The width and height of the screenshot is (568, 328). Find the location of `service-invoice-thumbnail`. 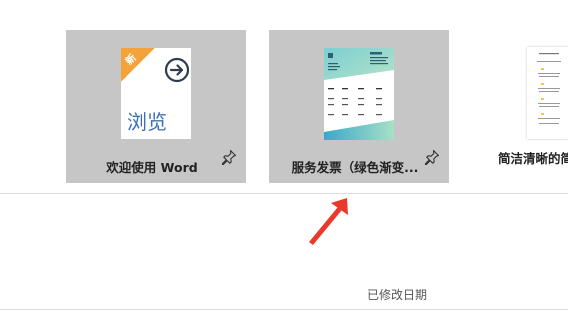

service-invoice-thumbnail is located at coordinates (359, 94).